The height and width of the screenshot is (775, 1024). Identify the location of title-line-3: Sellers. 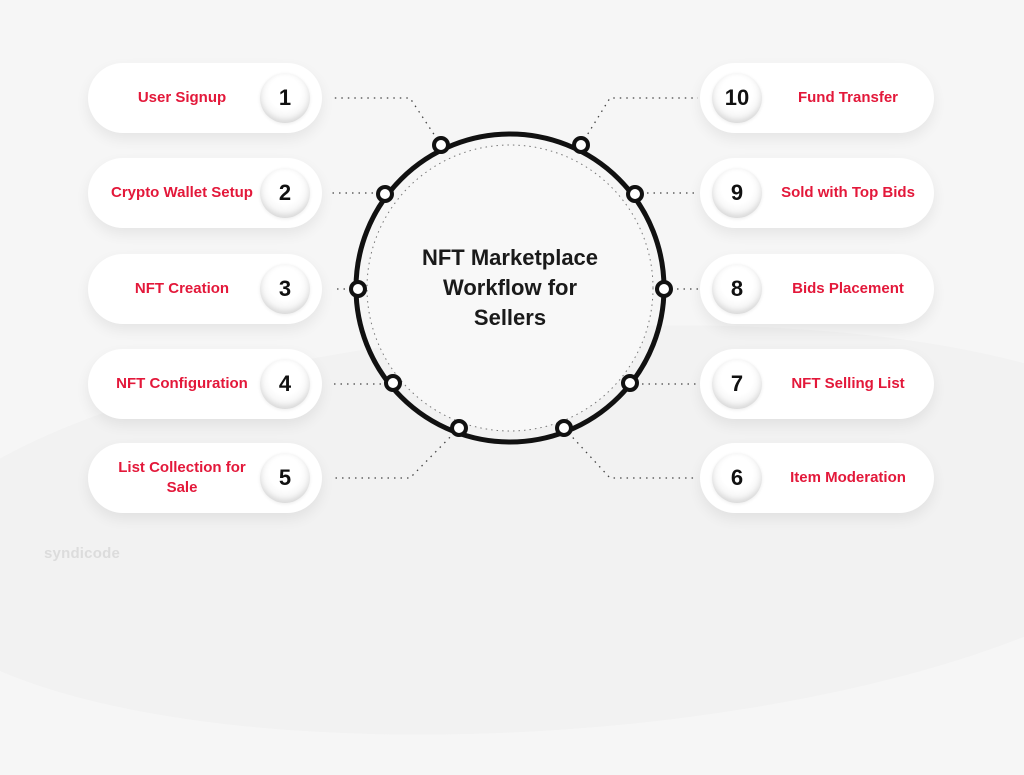
(510, 317).